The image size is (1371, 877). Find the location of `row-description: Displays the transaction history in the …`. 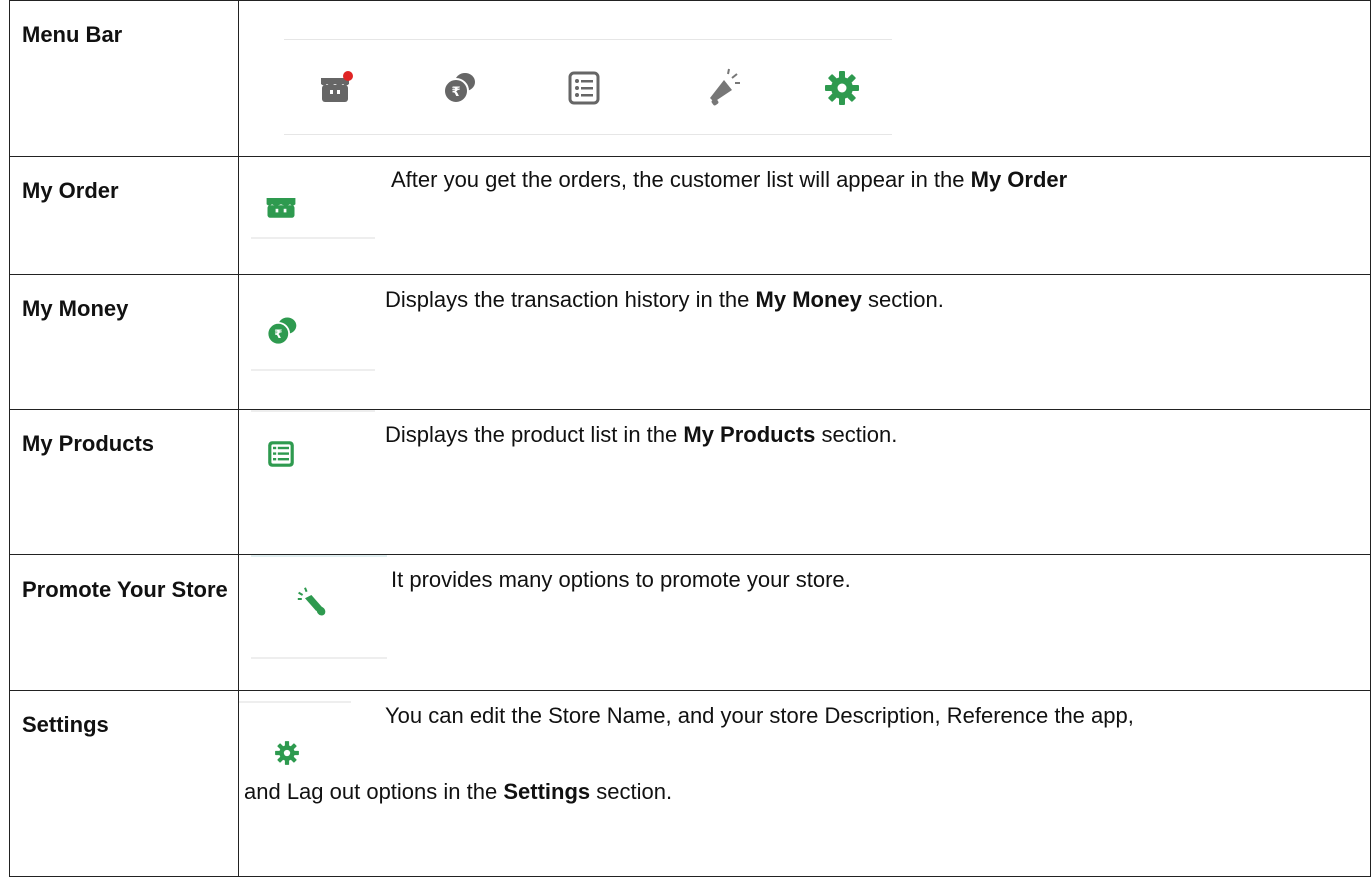

row-description: Displays the transaction history in the … is located at coordinates (664, 299).